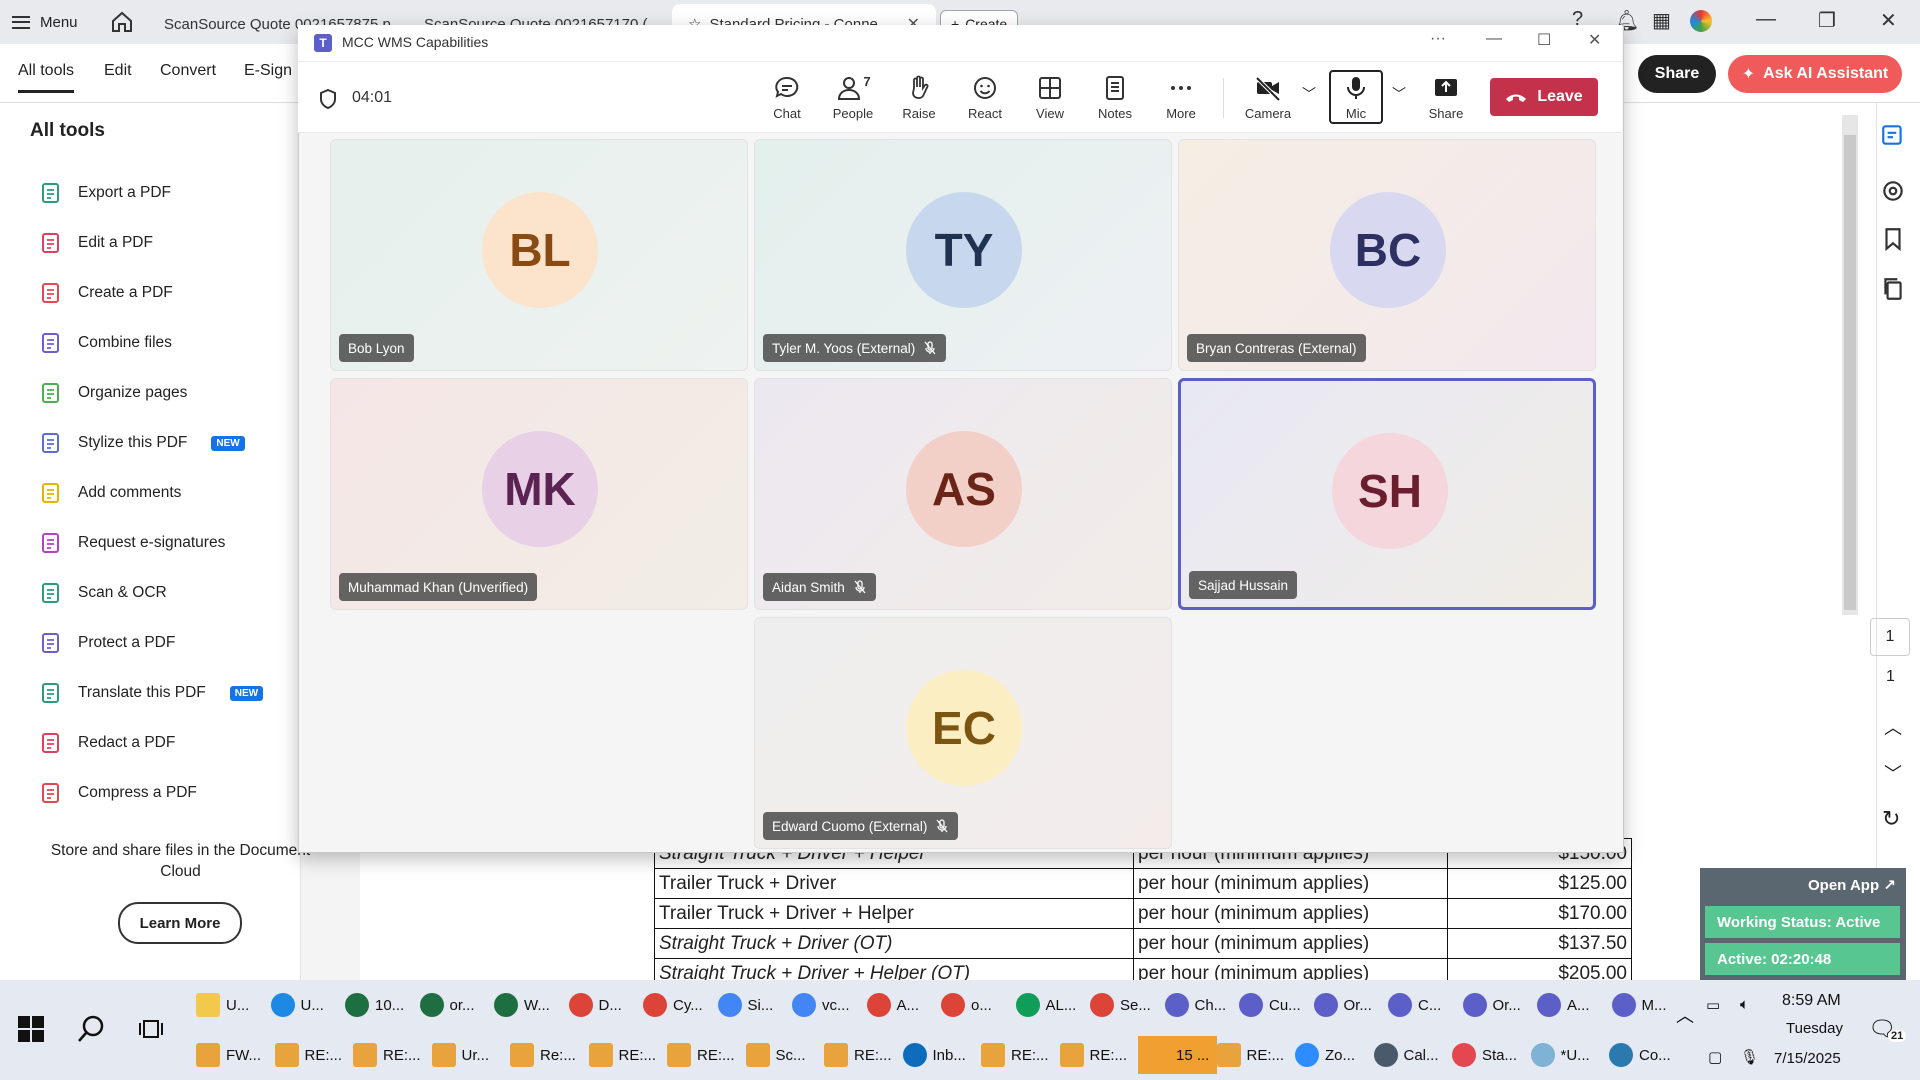  I want to click on battery-icon: ▭, so click(1713, 1005).